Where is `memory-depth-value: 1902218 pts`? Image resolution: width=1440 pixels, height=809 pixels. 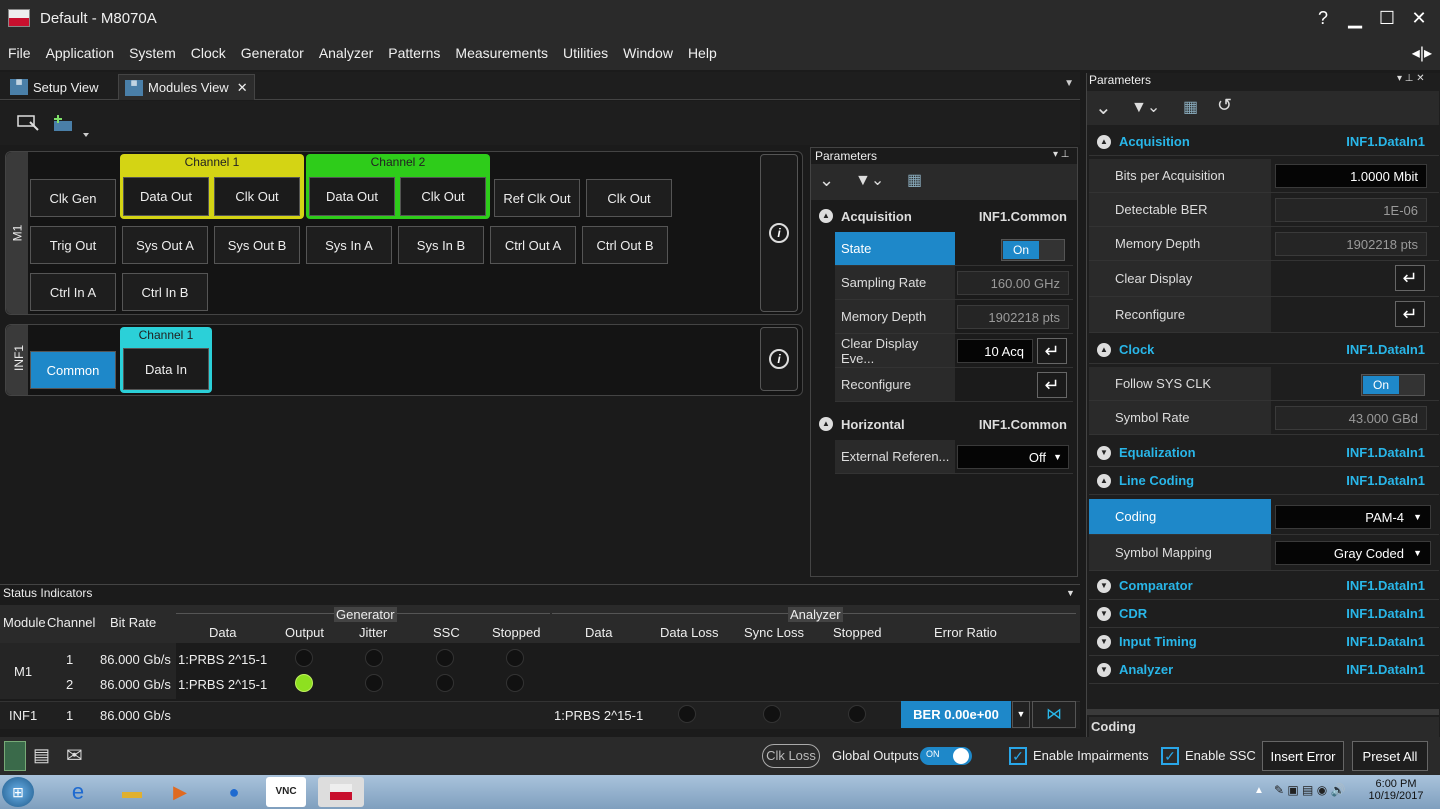 memory-depth-value: 1902218 pts is located at coordinates (1351, 244).